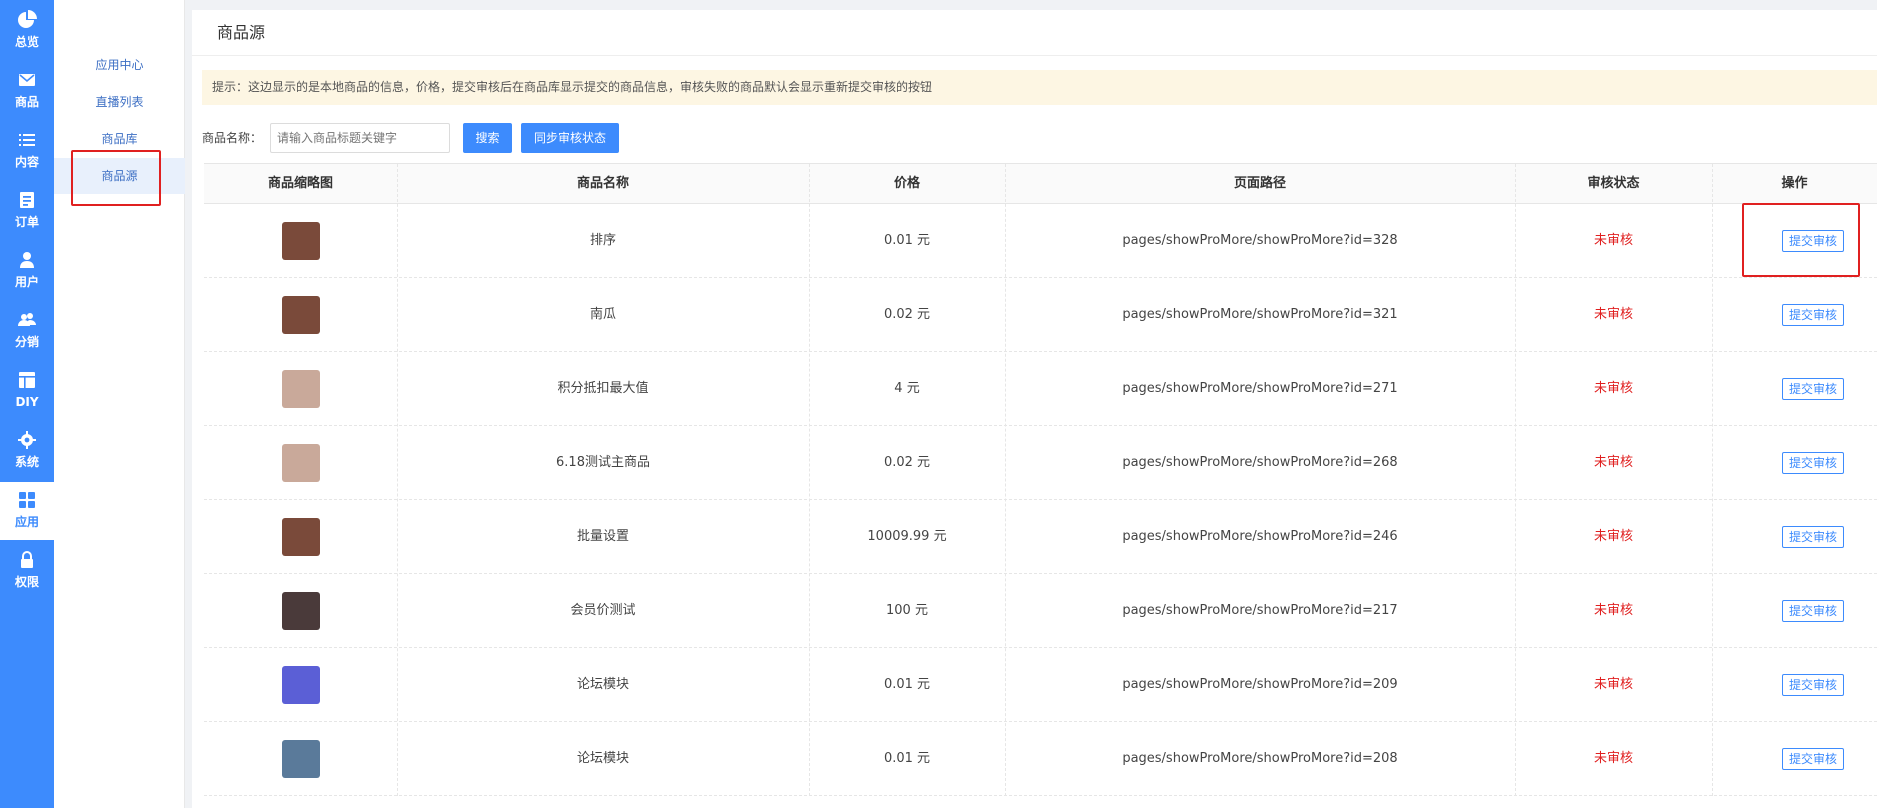 The width and height of the screenshot is (1877, 808). I want to click on product-name: 论坛模块, so click(602, 684).